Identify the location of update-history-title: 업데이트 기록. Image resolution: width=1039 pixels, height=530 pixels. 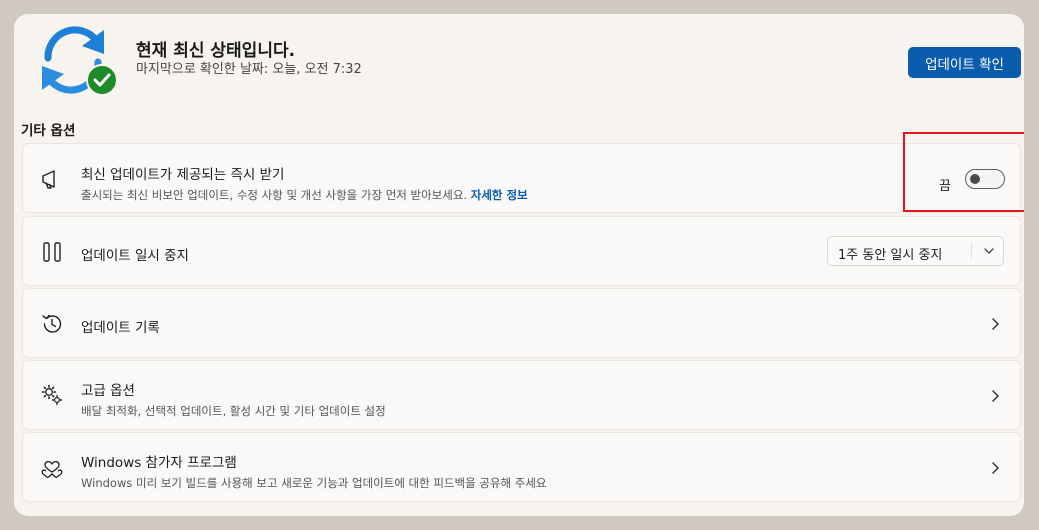
(120, 328).